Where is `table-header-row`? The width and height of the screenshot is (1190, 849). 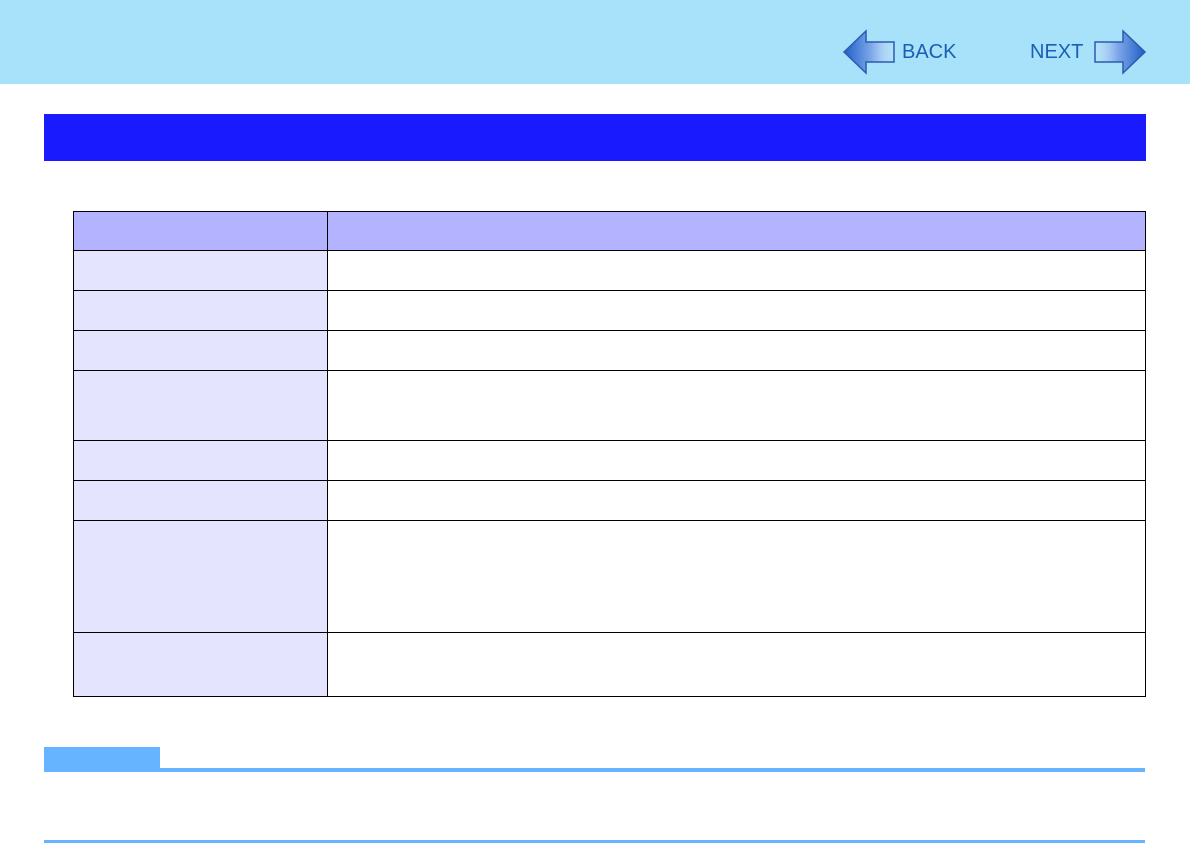
table-header-row is located at coordinates (609, 231).